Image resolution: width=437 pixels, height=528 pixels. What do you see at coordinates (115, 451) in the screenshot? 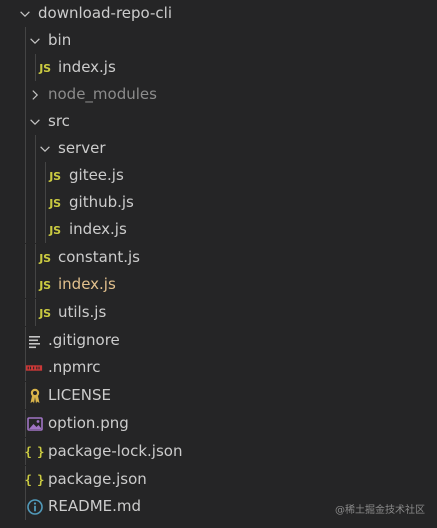
I see `tree-item-label: package-lock.json` at bounding box center [115, 451].